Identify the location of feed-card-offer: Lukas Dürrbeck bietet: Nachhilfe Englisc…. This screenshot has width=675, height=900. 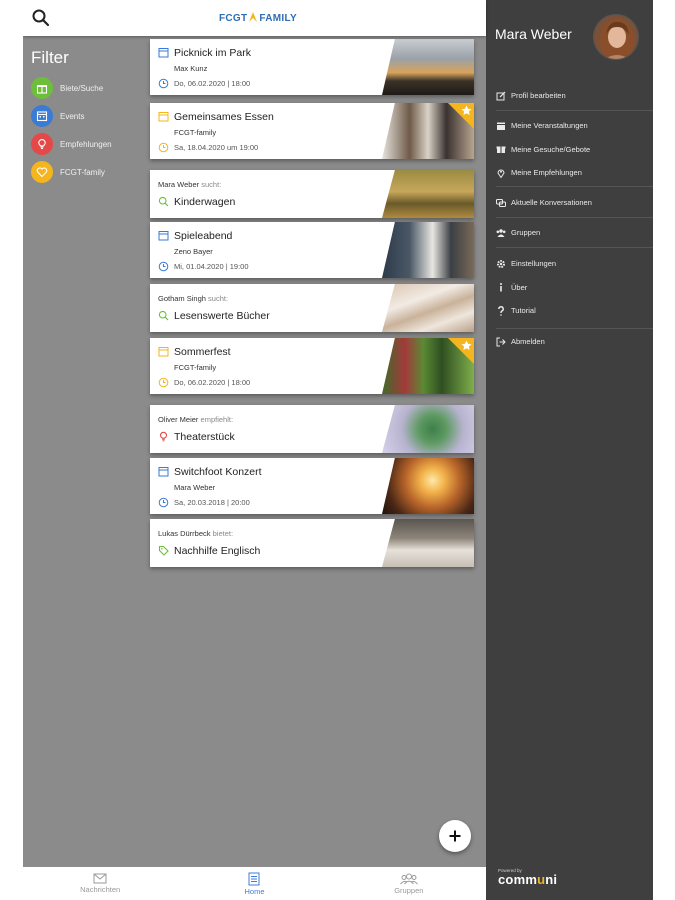
(312, 543).